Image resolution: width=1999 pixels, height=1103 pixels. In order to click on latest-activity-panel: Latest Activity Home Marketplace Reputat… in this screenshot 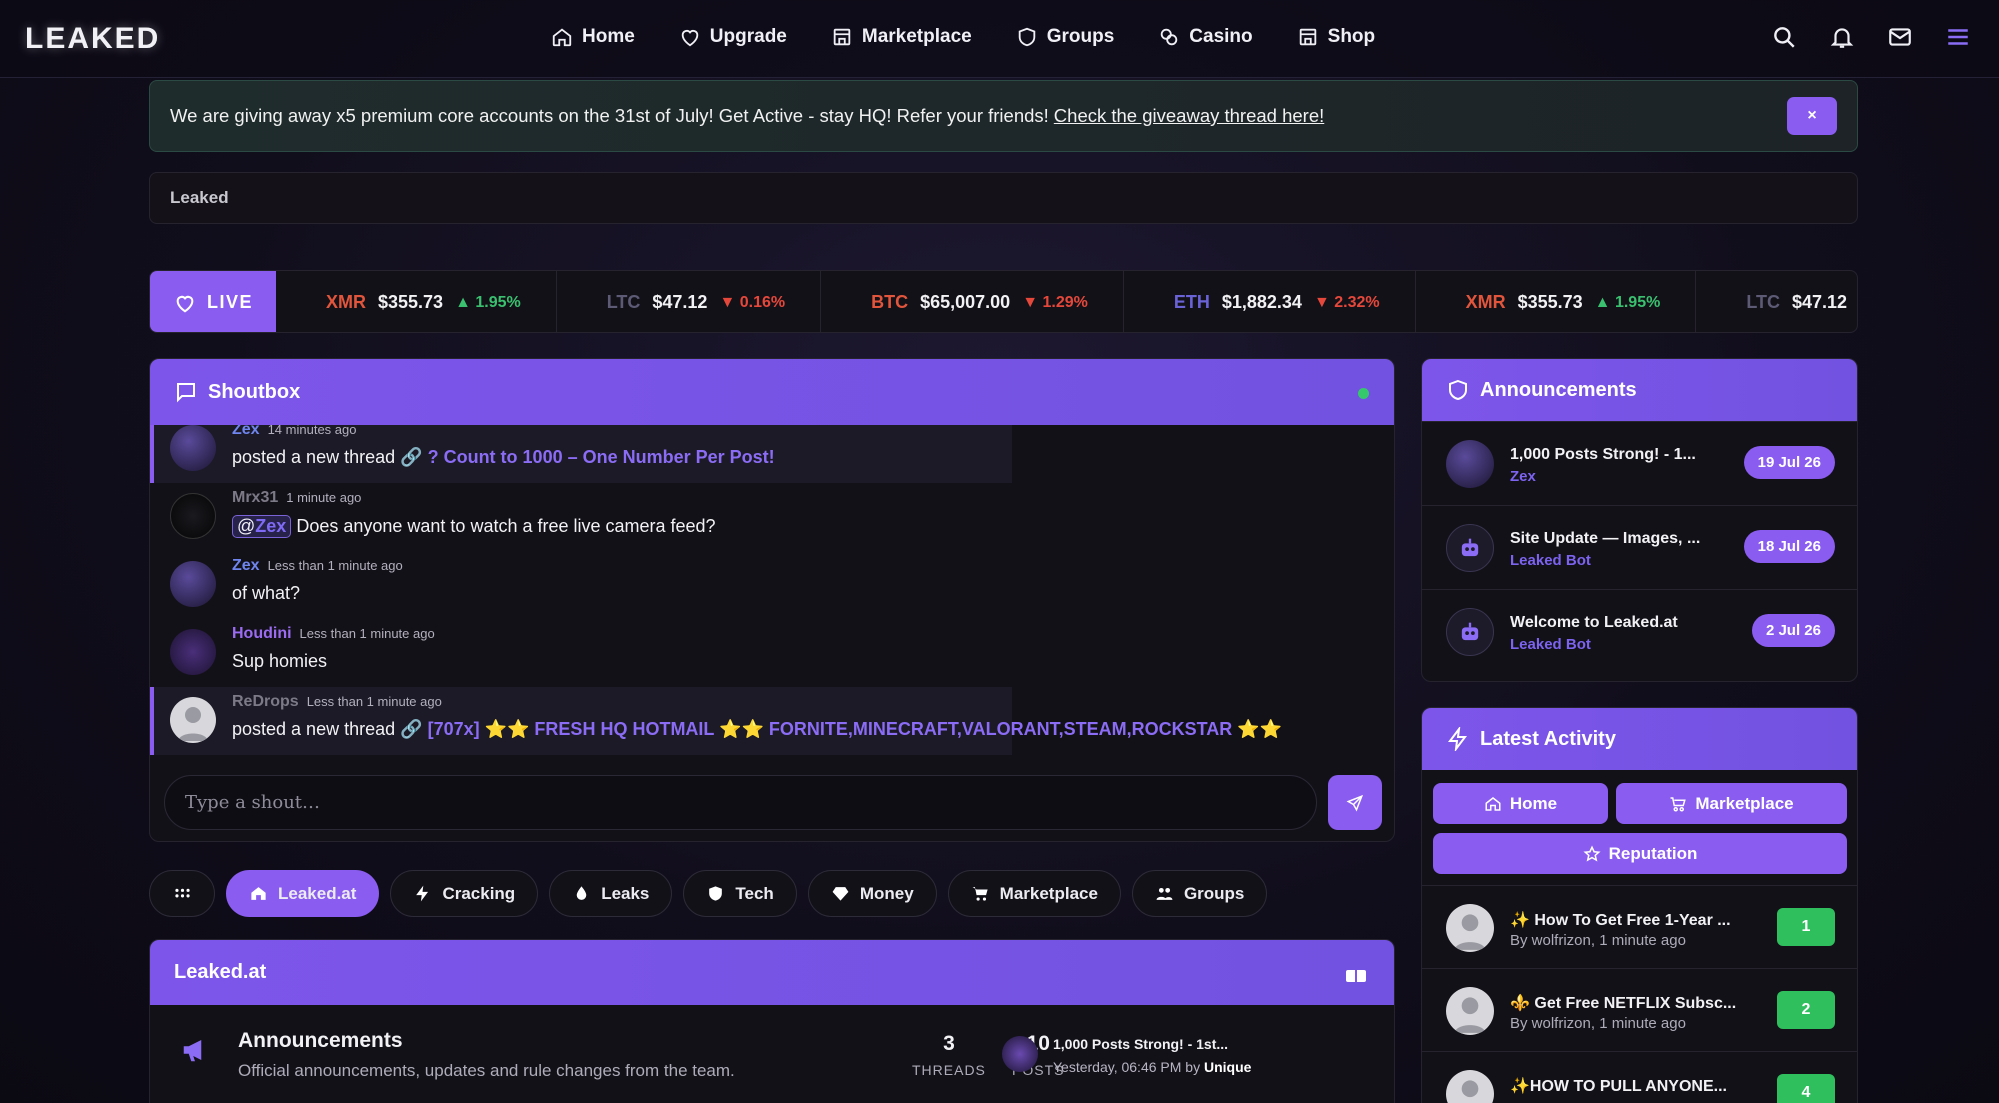, I will do `click(1639, 905)`.